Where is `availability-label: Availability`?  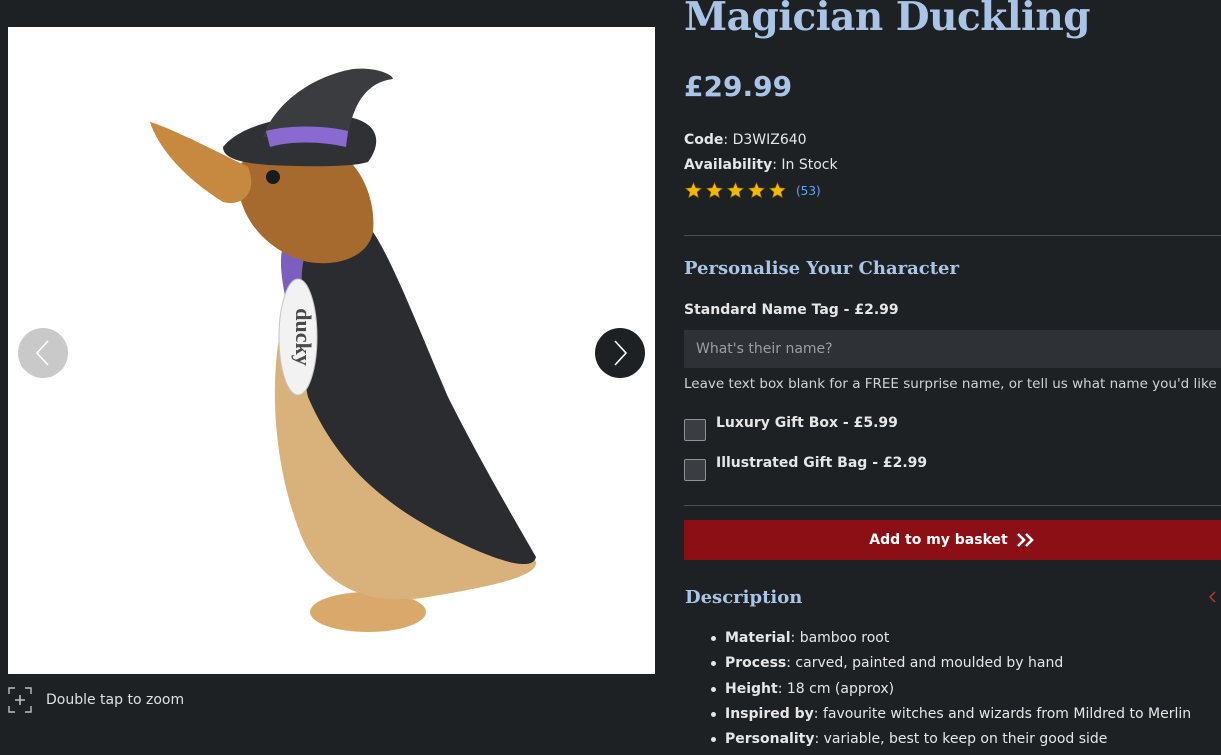
availability-label: Availability is located at coordinates (728, 165).